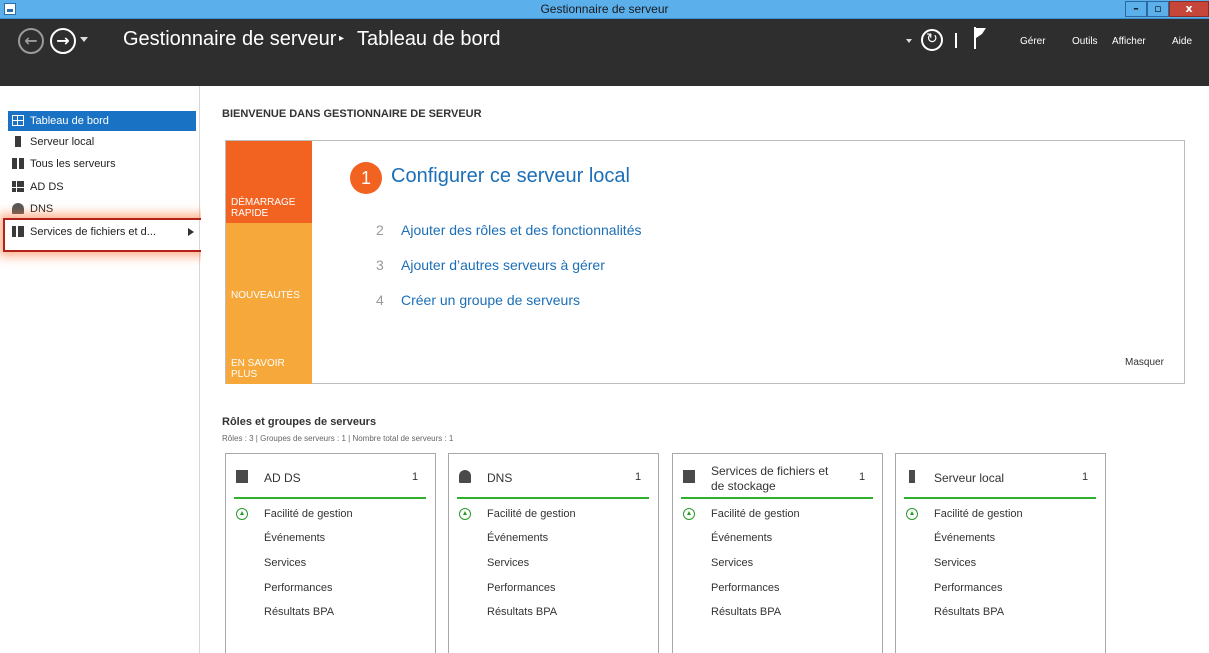 The image size is (1209, 653). I want to click on tab-quick-start: DÉMARRAGE RAPIDE, so click(269, 182).